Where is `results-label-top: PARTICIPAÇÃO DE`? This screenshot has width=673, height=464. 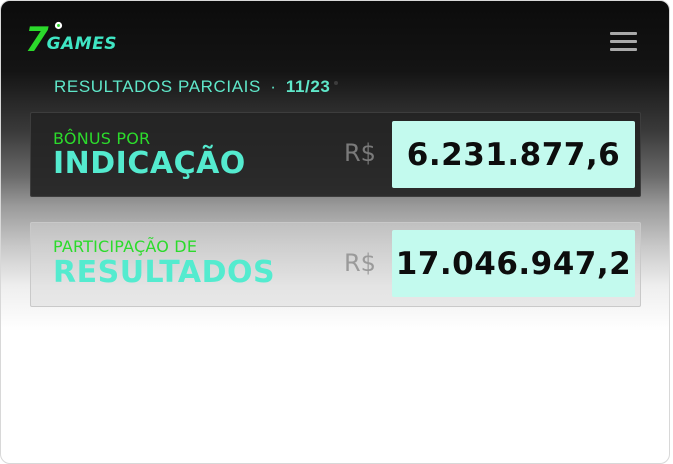 results-label-top: PARTICIPAÇÃO DE is located at coordinates (125, 246).